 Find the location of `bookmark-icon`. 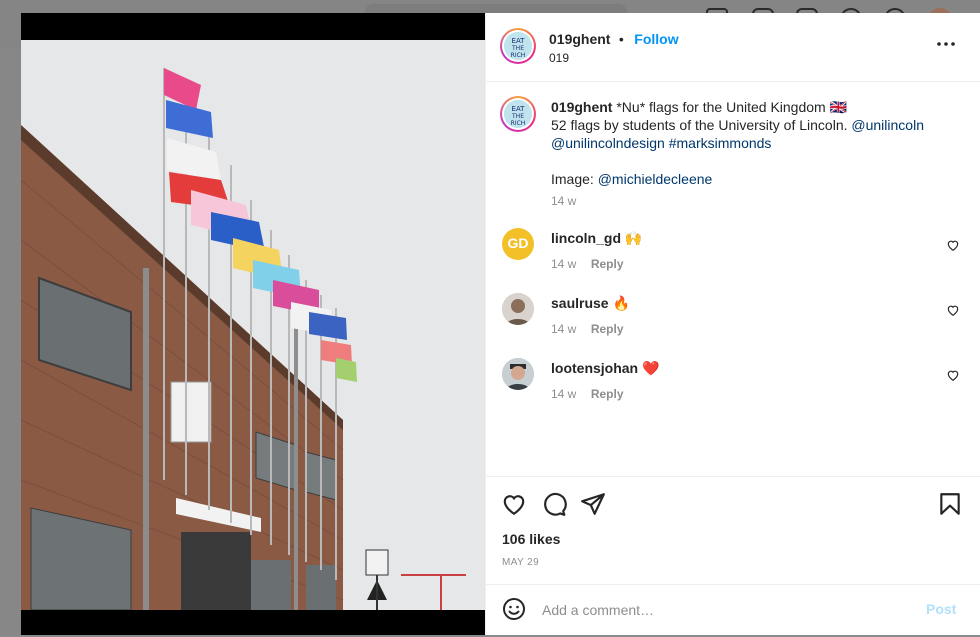

bookmark-icon is located at coordinates (950, 504).